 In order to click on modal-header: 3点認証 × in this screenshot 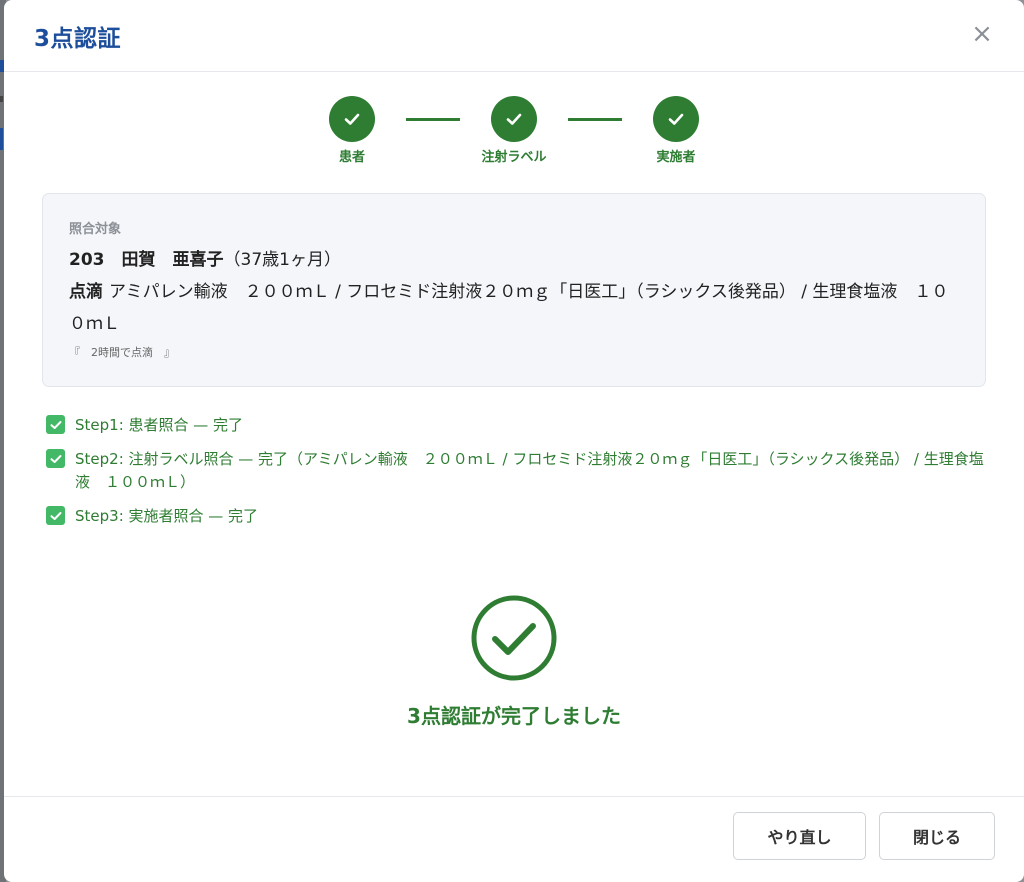, I will do `click(514, 36)`.